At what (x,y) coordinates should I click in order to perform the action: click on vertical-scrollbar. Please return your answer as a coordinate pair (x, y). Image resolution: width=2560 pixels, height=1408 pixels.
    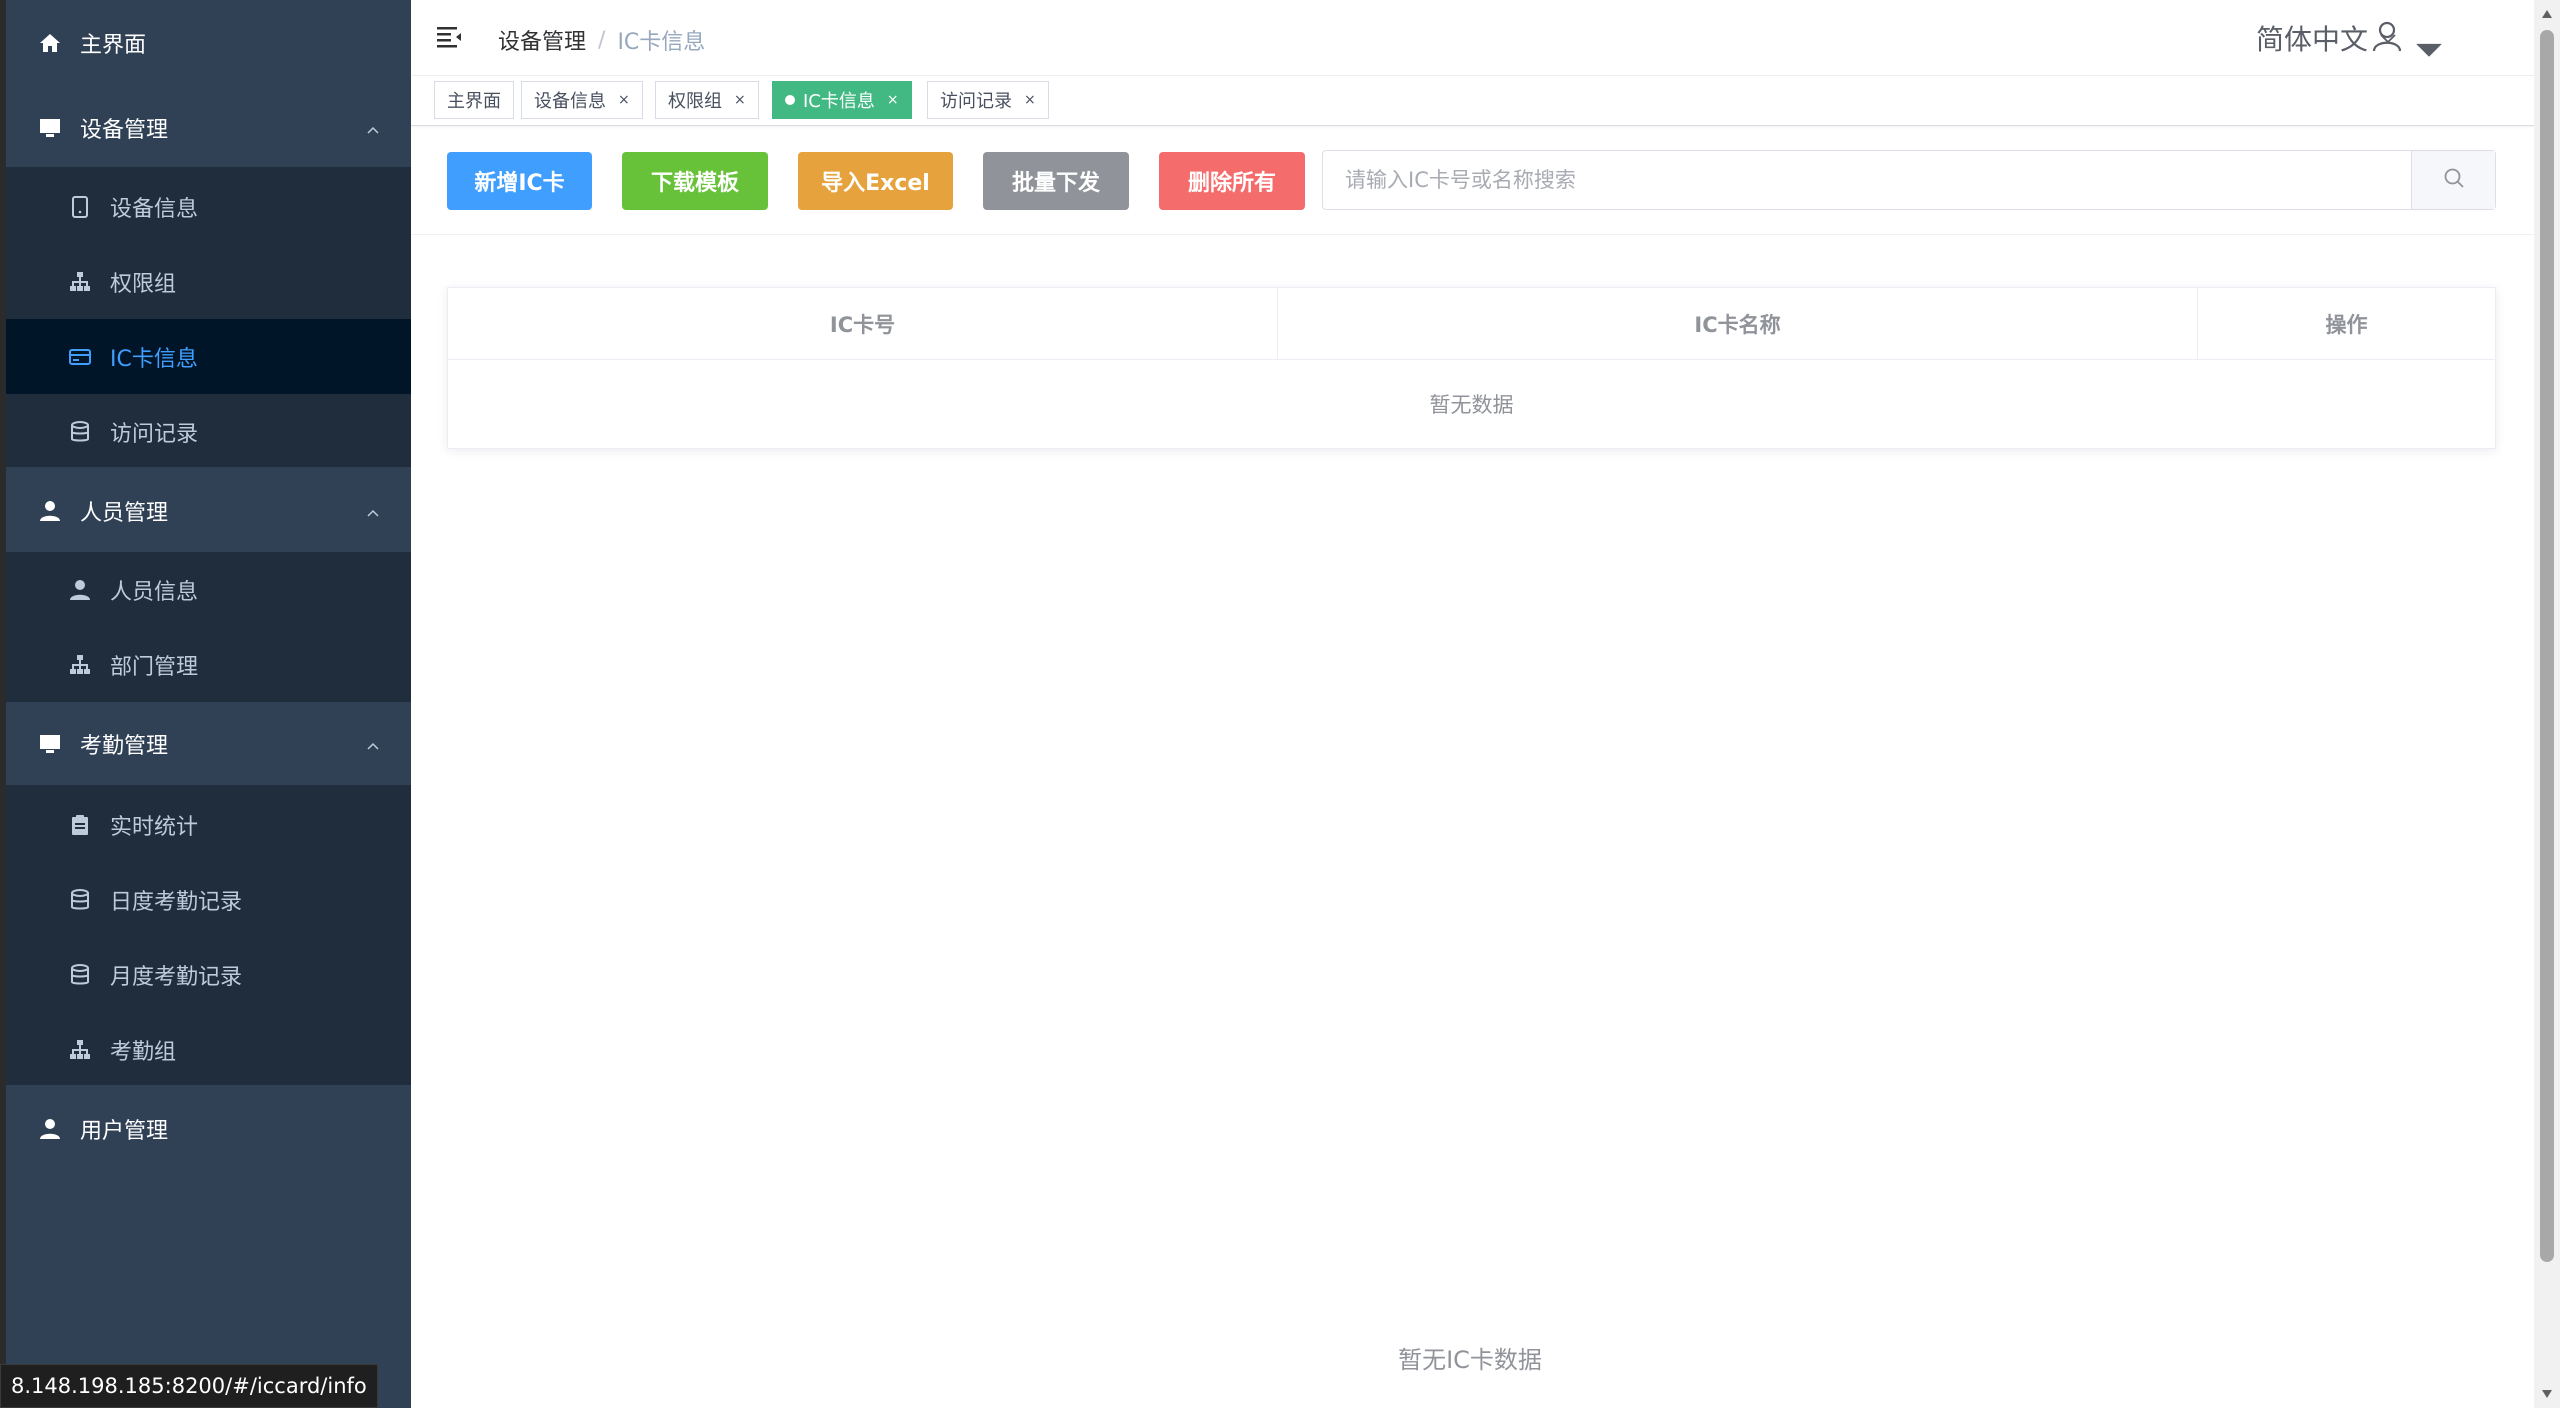
    Looking at the image, I should click on (2547, 704).